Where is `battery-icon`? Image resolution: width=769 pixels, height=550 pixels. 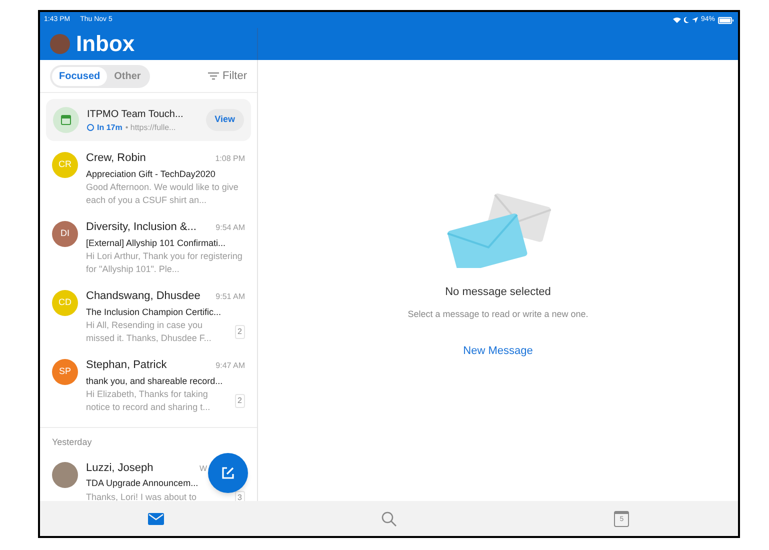 battery-icon is located at coordinates (726, 20).